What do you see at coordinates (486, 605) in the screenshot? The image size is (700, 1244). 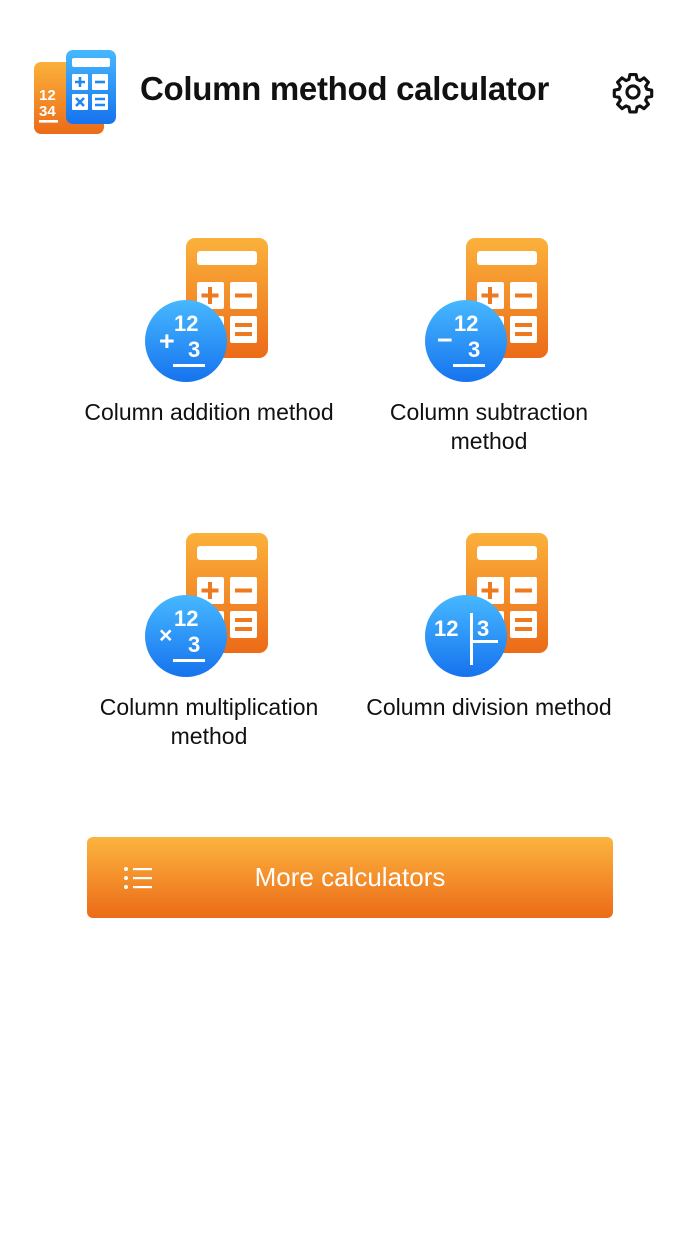 I see `column-division-icon: 12 3` at bounding box center [486, 605].